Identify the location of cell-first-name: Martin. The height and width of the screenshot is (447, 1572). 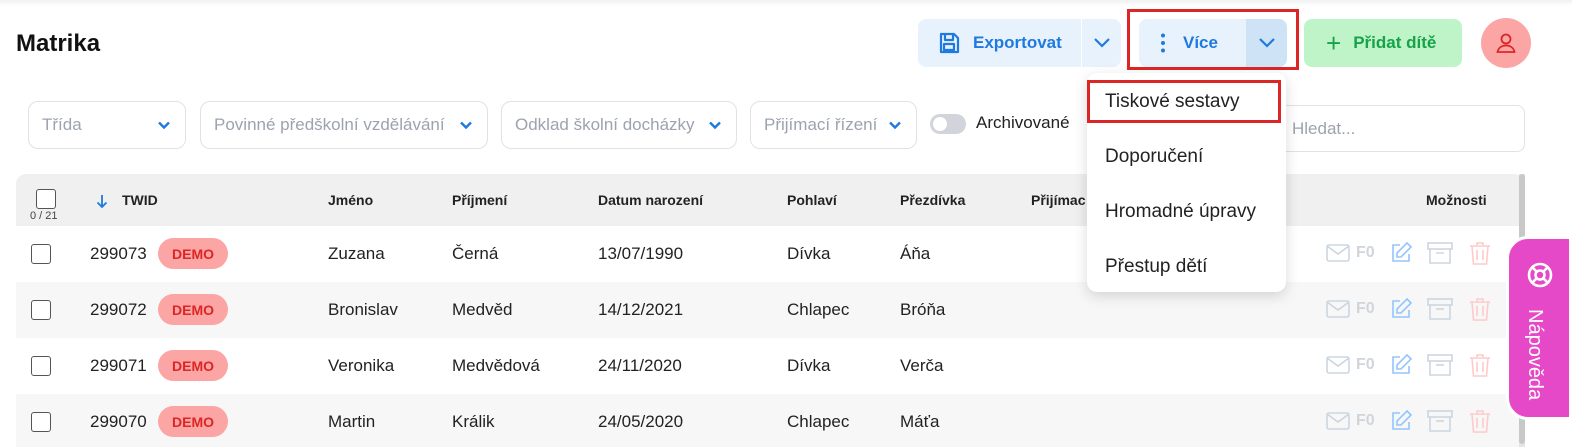
(352, 421).